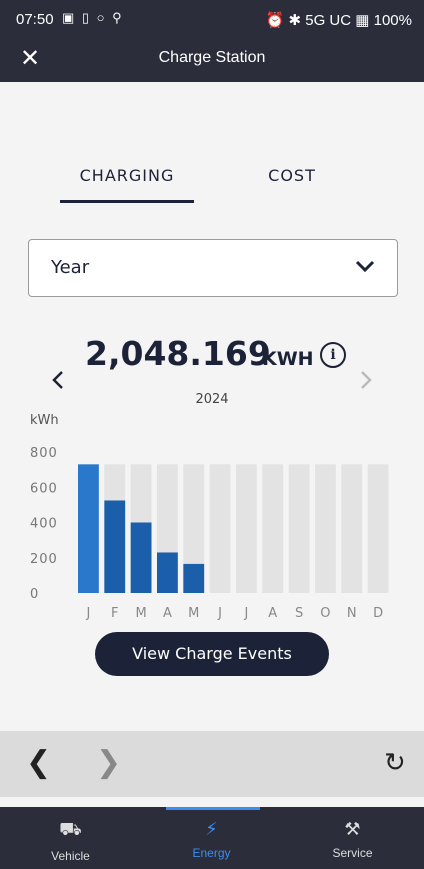 This screenshot has height=869, width=424. What do you see at coordinates (392, 20) in the screenshot?
I see `battery-label: 100%` at bounding box center [392, 20].